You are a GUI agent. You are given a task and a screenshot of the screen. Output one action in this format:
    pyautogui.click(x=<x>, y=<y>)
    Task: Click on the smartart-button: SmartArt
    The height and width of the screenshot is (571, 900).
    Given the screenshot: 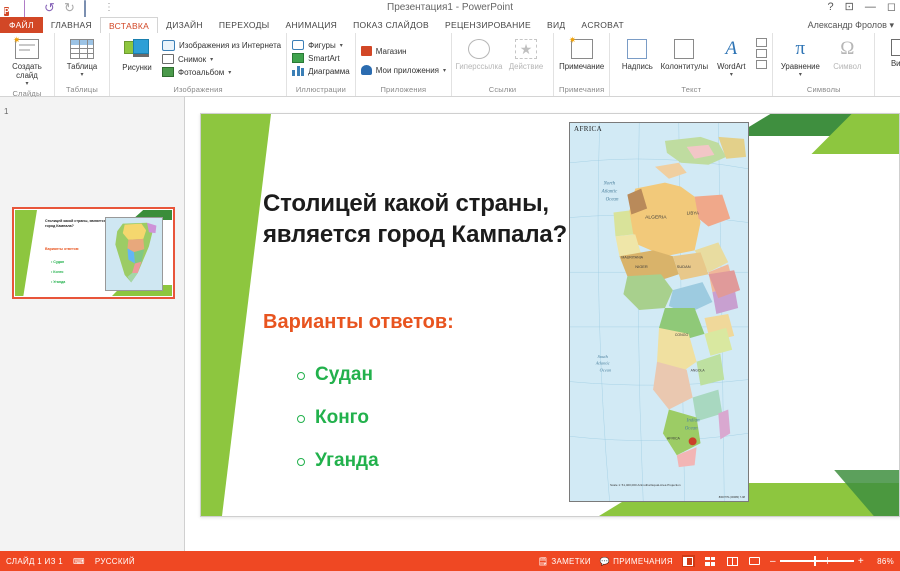 What is the action you would take?
    pyautogui.click(x=321, y=58)
    